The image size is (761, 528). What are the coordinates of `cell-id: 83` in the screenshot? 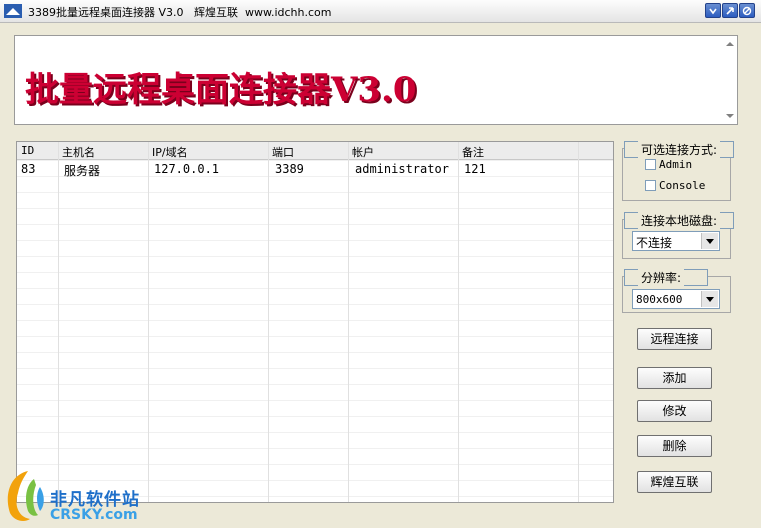 It's located at (28, 169).